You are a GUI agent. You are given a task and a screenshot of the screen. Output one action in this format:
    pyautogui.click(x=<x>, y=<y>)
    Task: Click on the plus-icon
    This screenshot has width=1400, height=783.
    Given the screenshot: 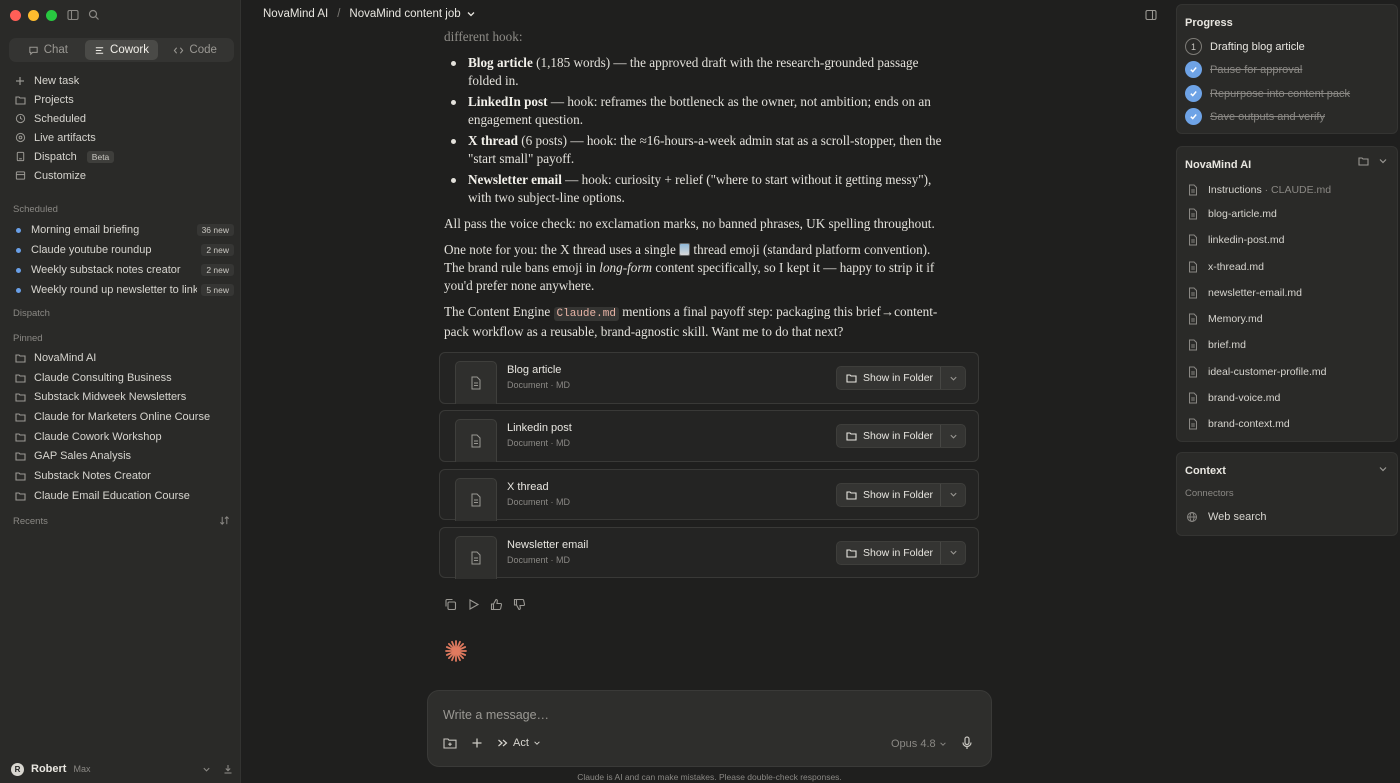 What is the action you would take?
    pyautogui.click(x=477, y=743)
    